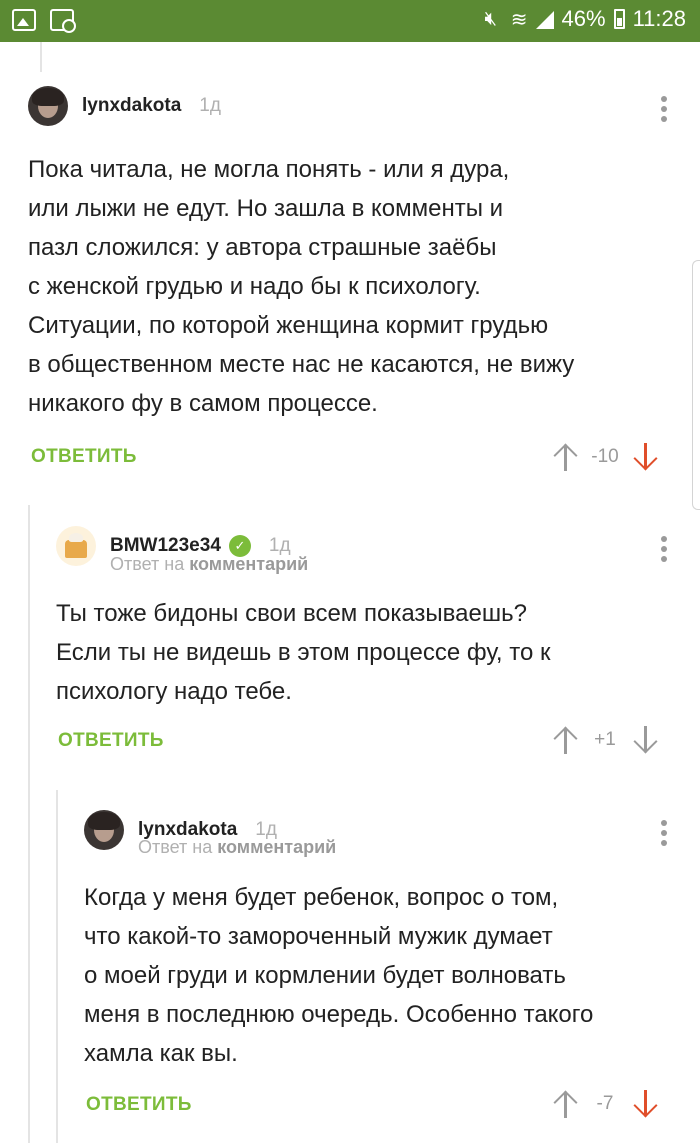 This screenshot has width=700, height=1143. I want to click on battery-icon, so click(619, 19).